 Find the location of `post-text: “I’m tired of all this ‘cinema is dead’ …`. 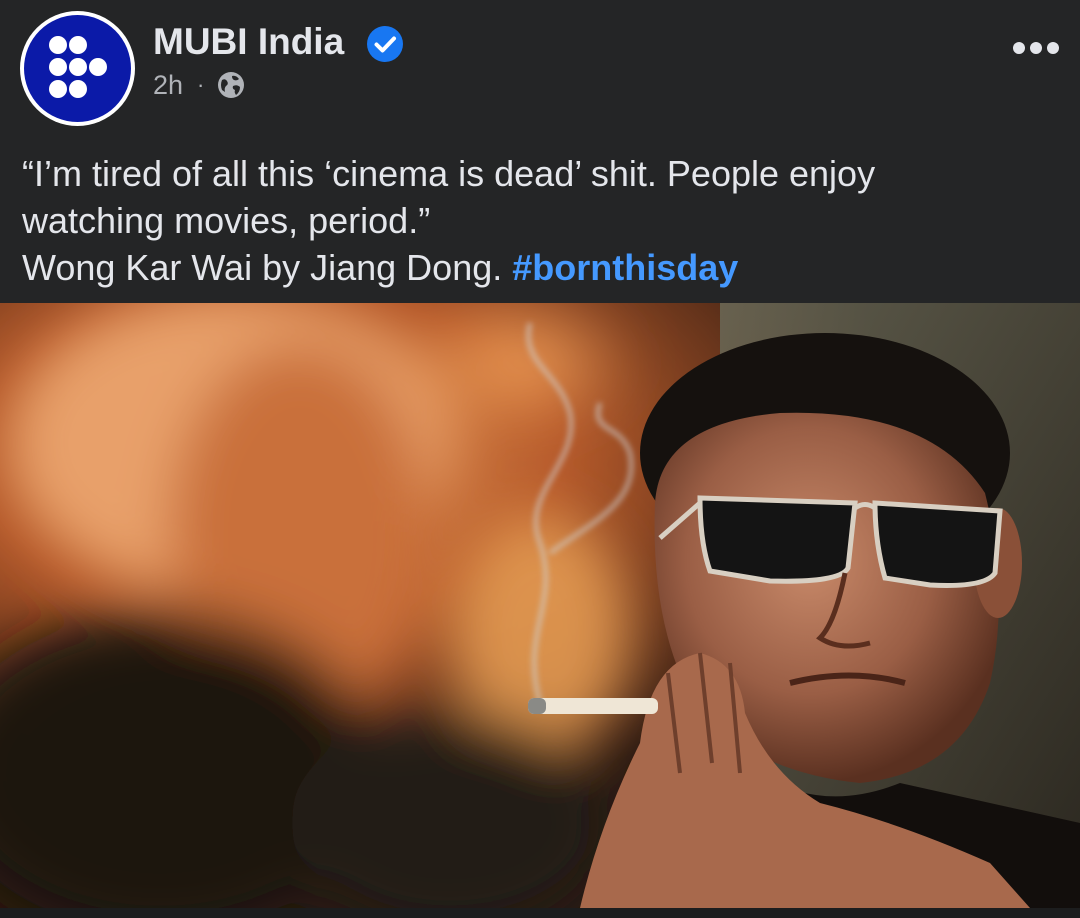

post-text: “I’m tired of all this ‘cinema is dead’ … is located at coordinates (542, 220).